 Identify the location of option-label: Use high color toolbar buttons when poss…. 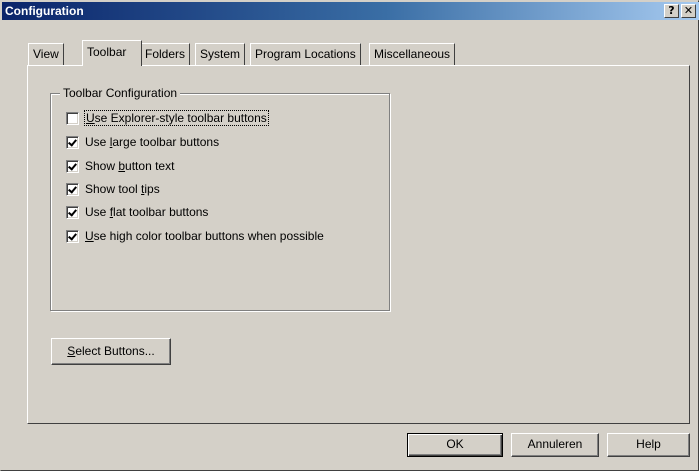
(204, 236).